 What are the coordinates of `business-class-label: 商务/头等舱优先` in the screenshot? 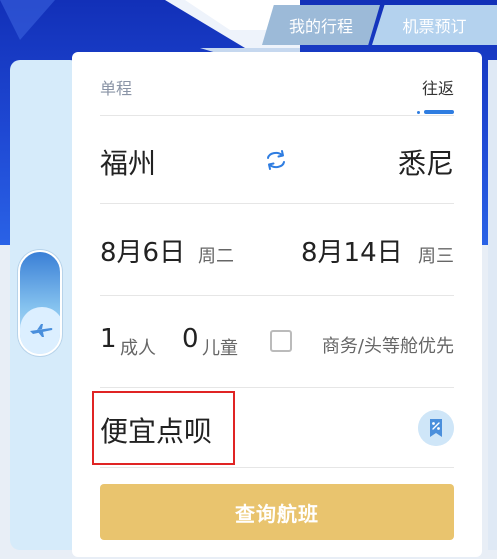 It's located at (388, 345).